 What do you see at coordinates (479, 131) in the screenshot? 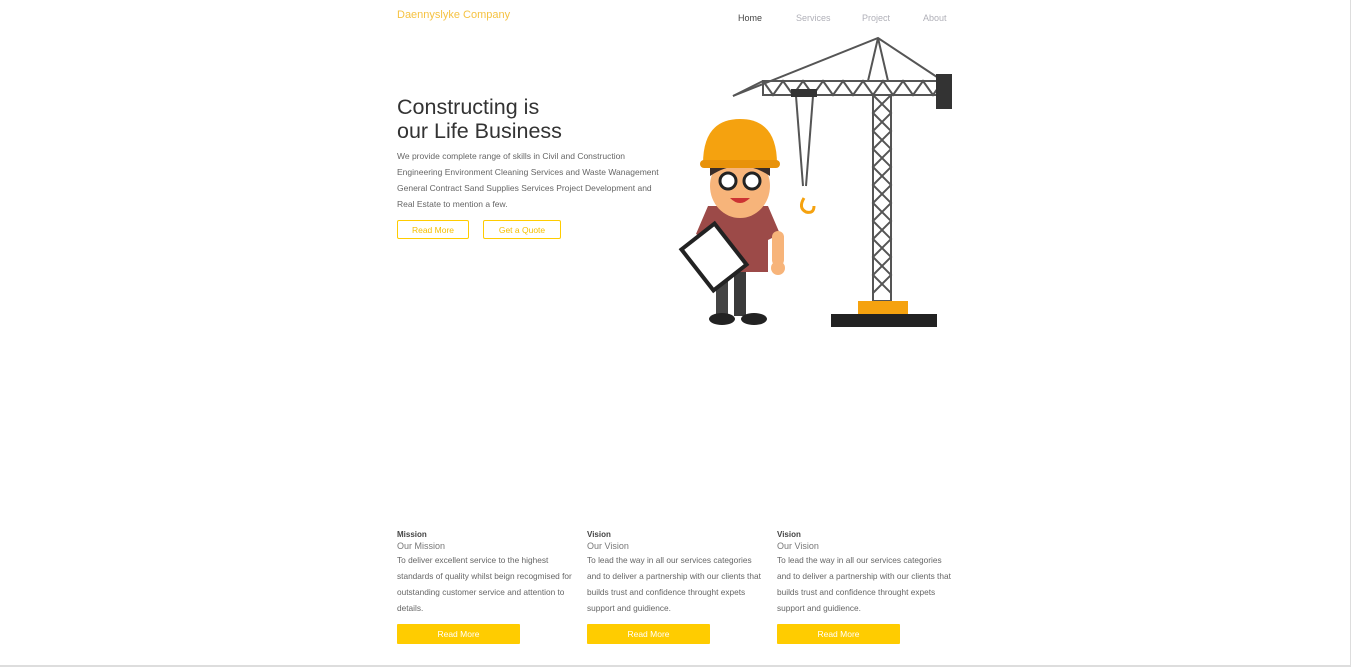
I see `title-line-2: our Life Business` at bounding box center [479, 131].